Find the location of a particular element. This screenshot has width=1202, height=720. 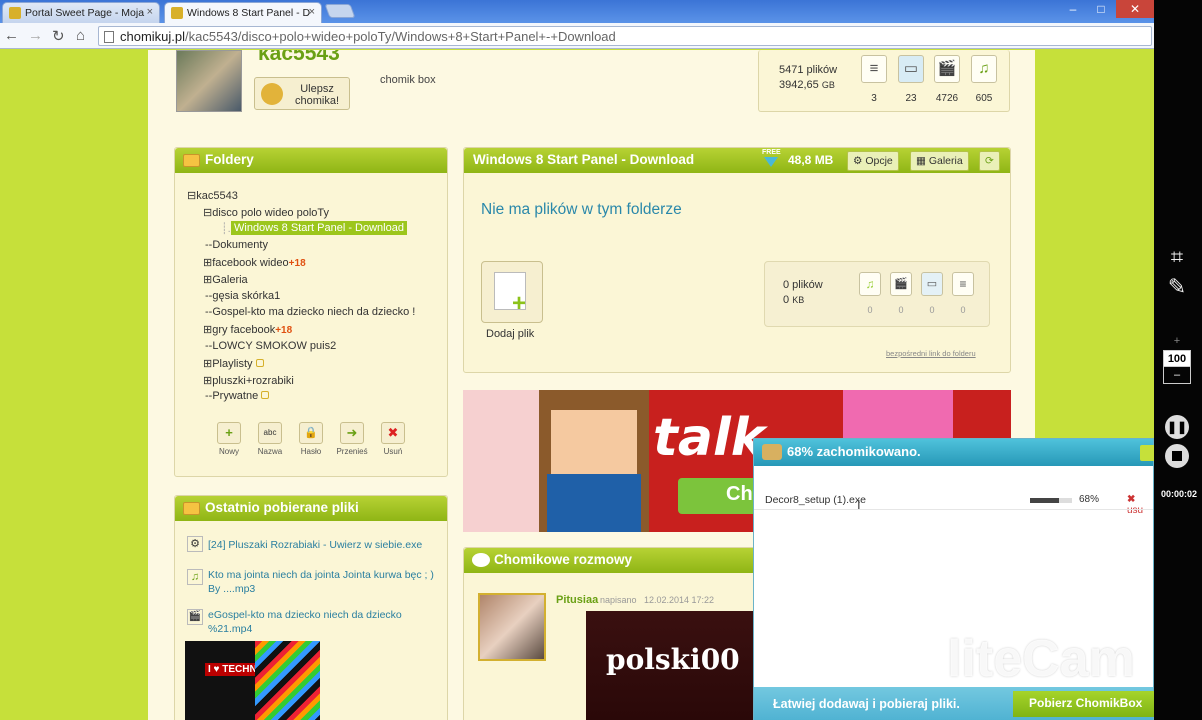

banner-button: Ch is located at coordinates (718, 496).